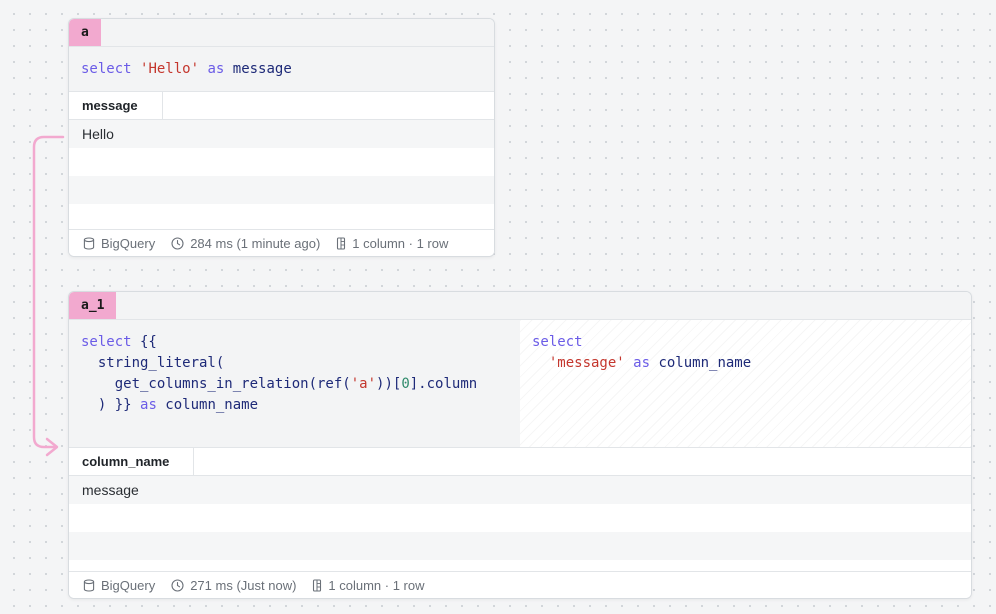 The image size is (996, 614). Describe the element at coordinates (363, 384) in the screenshot. I see `sql-string-literal: 'a'` at that location.